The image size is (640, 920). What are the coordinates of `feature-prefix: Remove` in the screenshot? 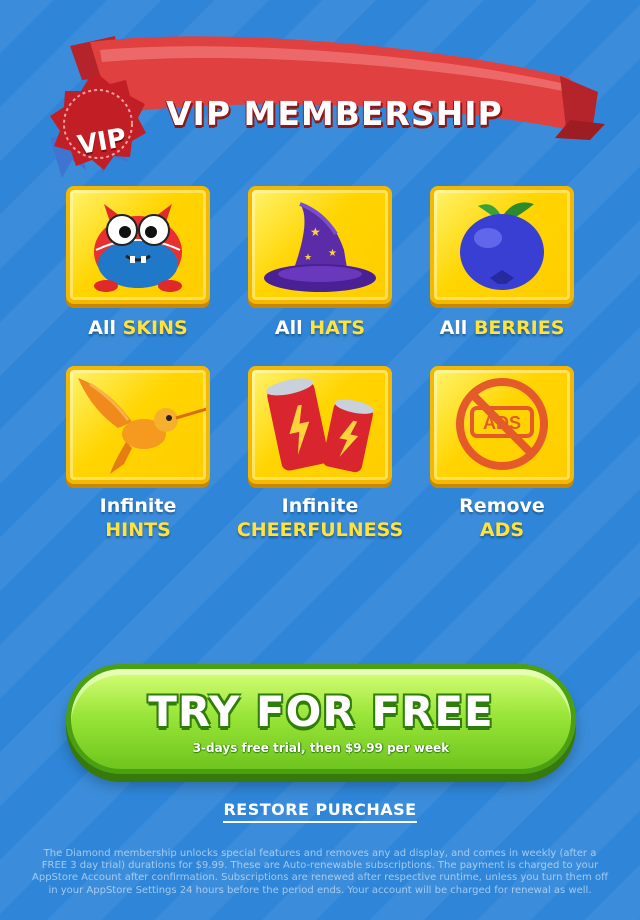 It's located at (502, 506).